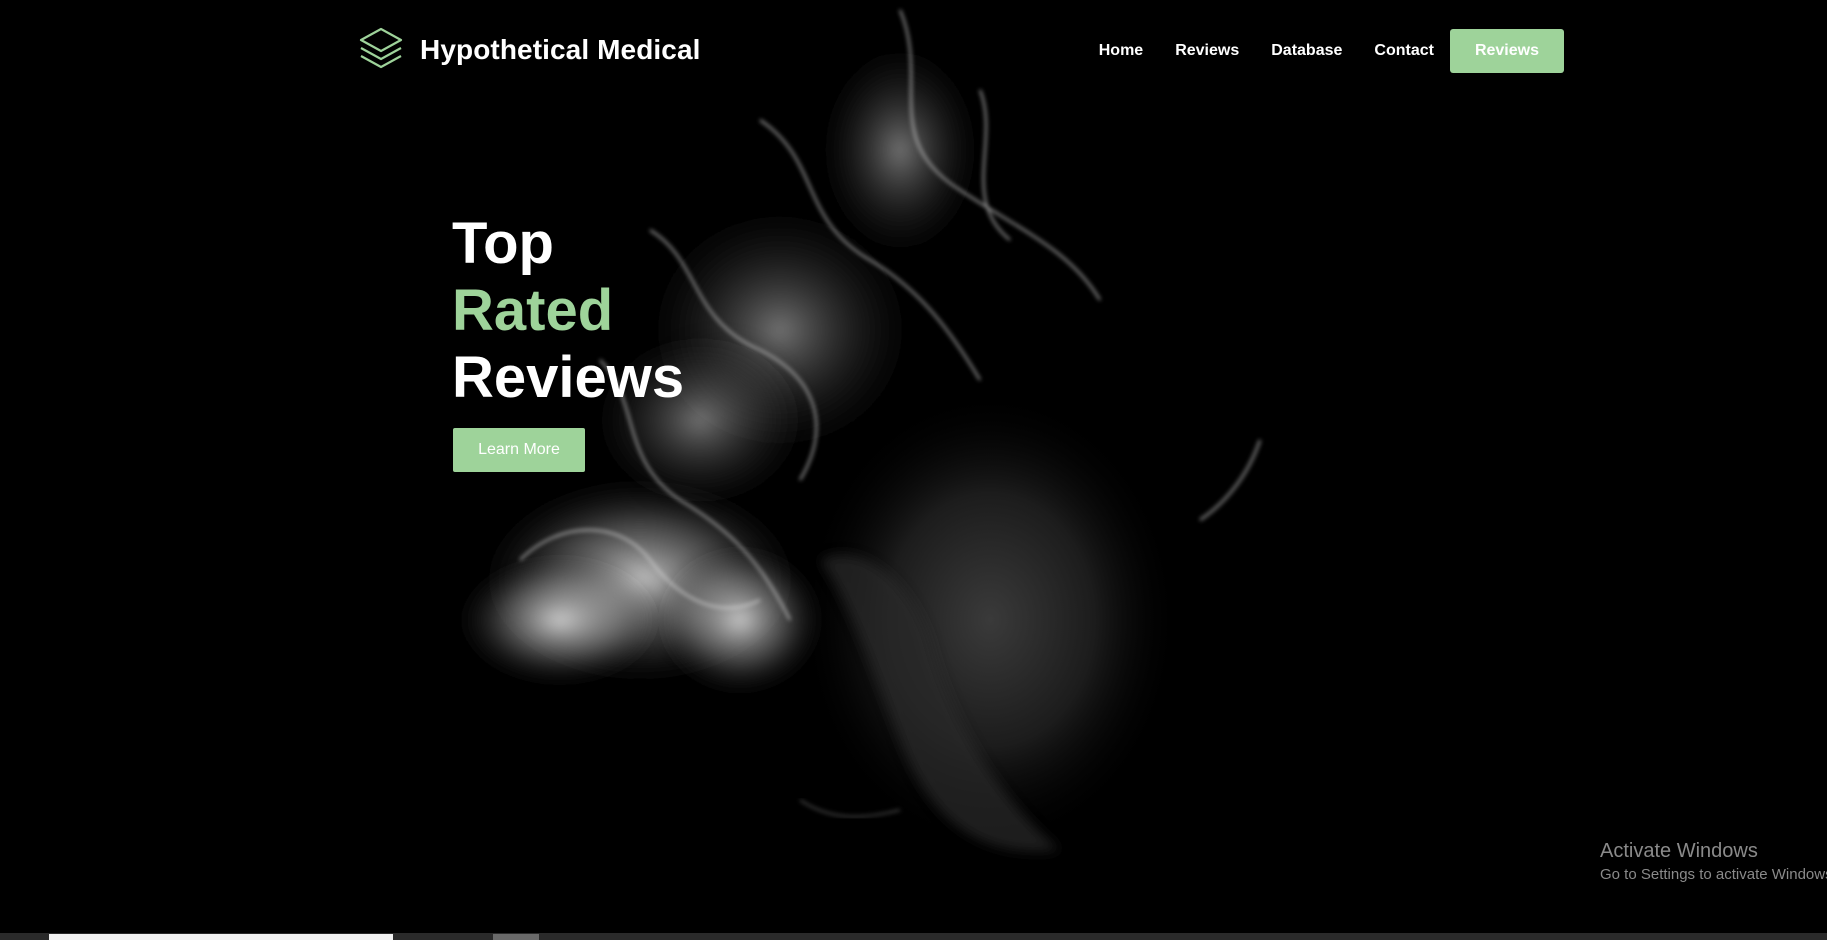  Describe the element at coordinates (1207, 51) in the screenshot. I see `nav-reviews: Reviews` at that location.